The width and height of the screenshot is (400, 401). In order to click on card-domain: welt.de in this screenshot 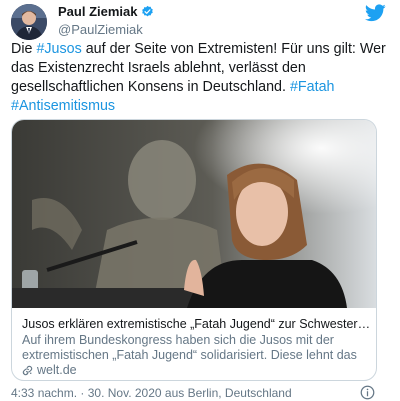, I will do `click(49, 370)`.